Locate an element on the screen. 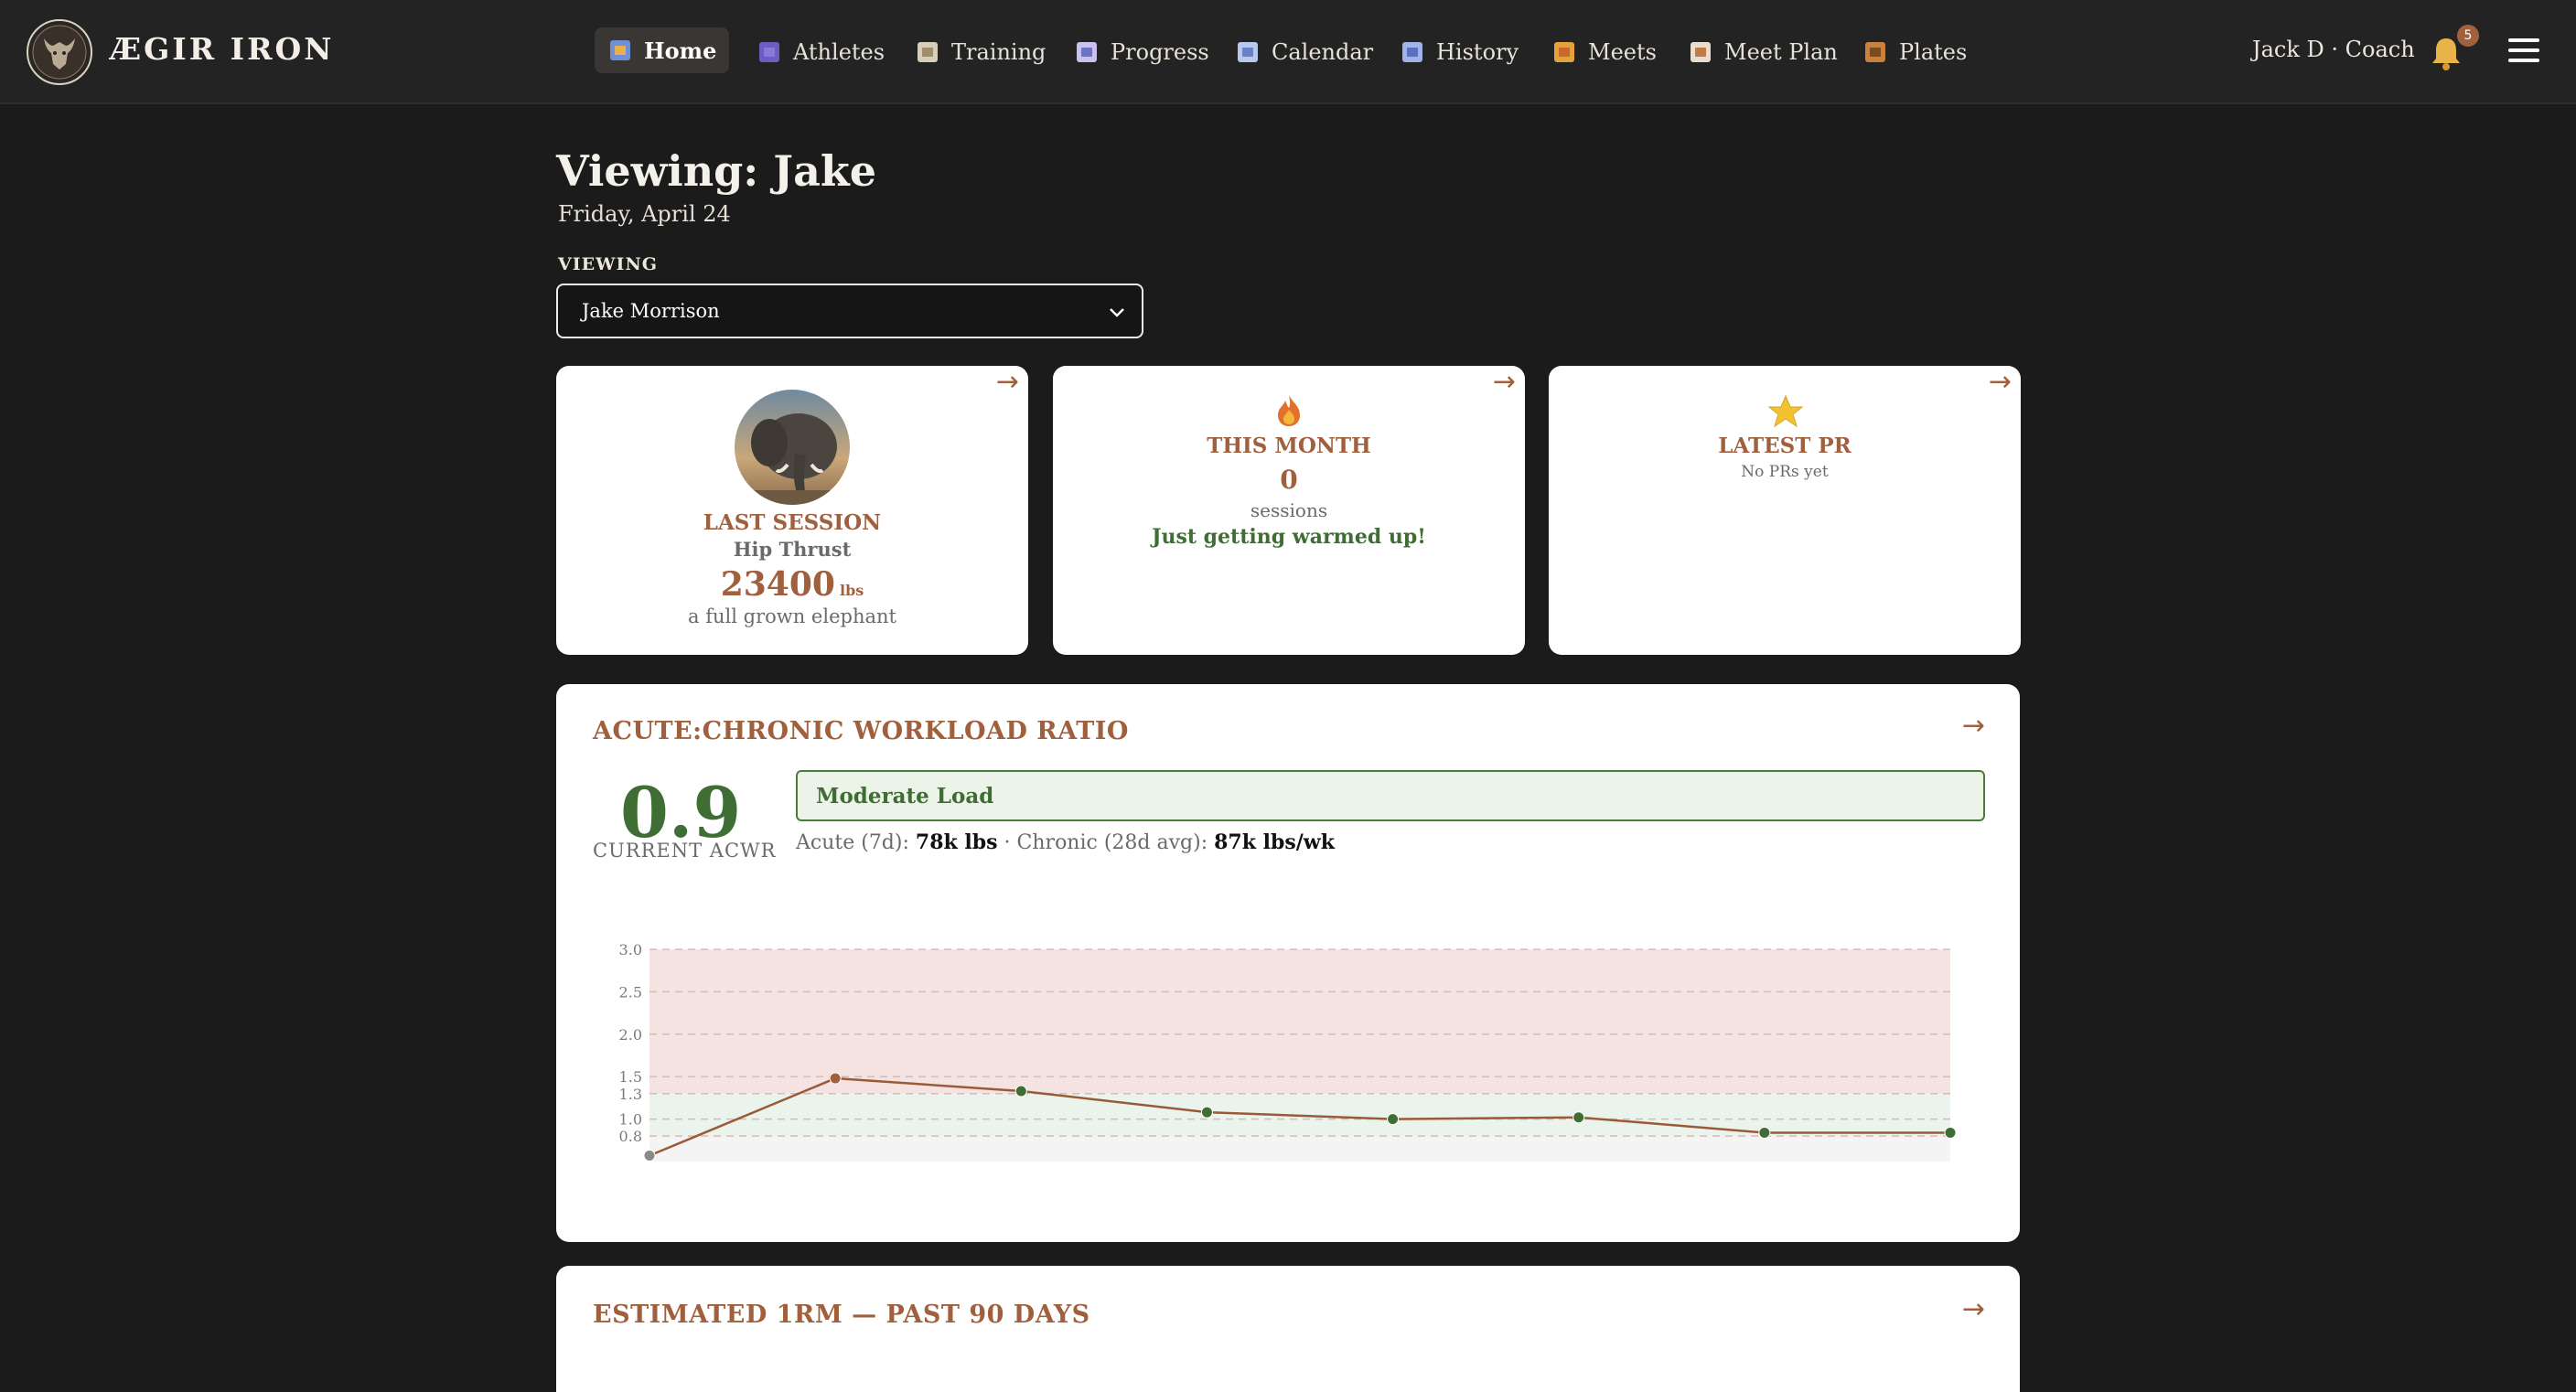  page-title: Viewing: Jake is located at coordinates (716, 171).